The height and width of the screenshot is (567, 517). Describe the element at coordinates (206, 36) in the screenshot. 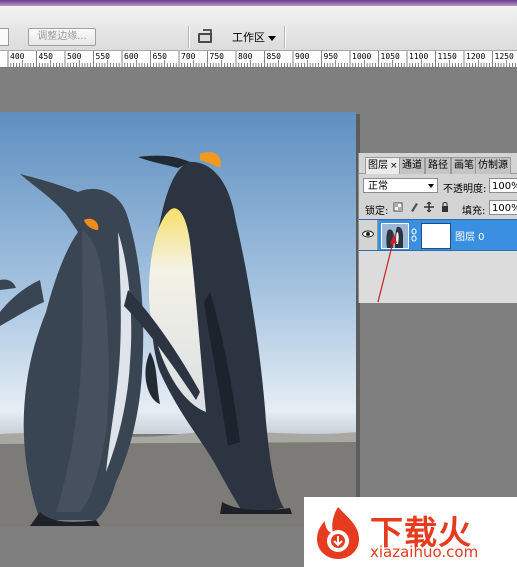

I see `bridge-icon` at that location.